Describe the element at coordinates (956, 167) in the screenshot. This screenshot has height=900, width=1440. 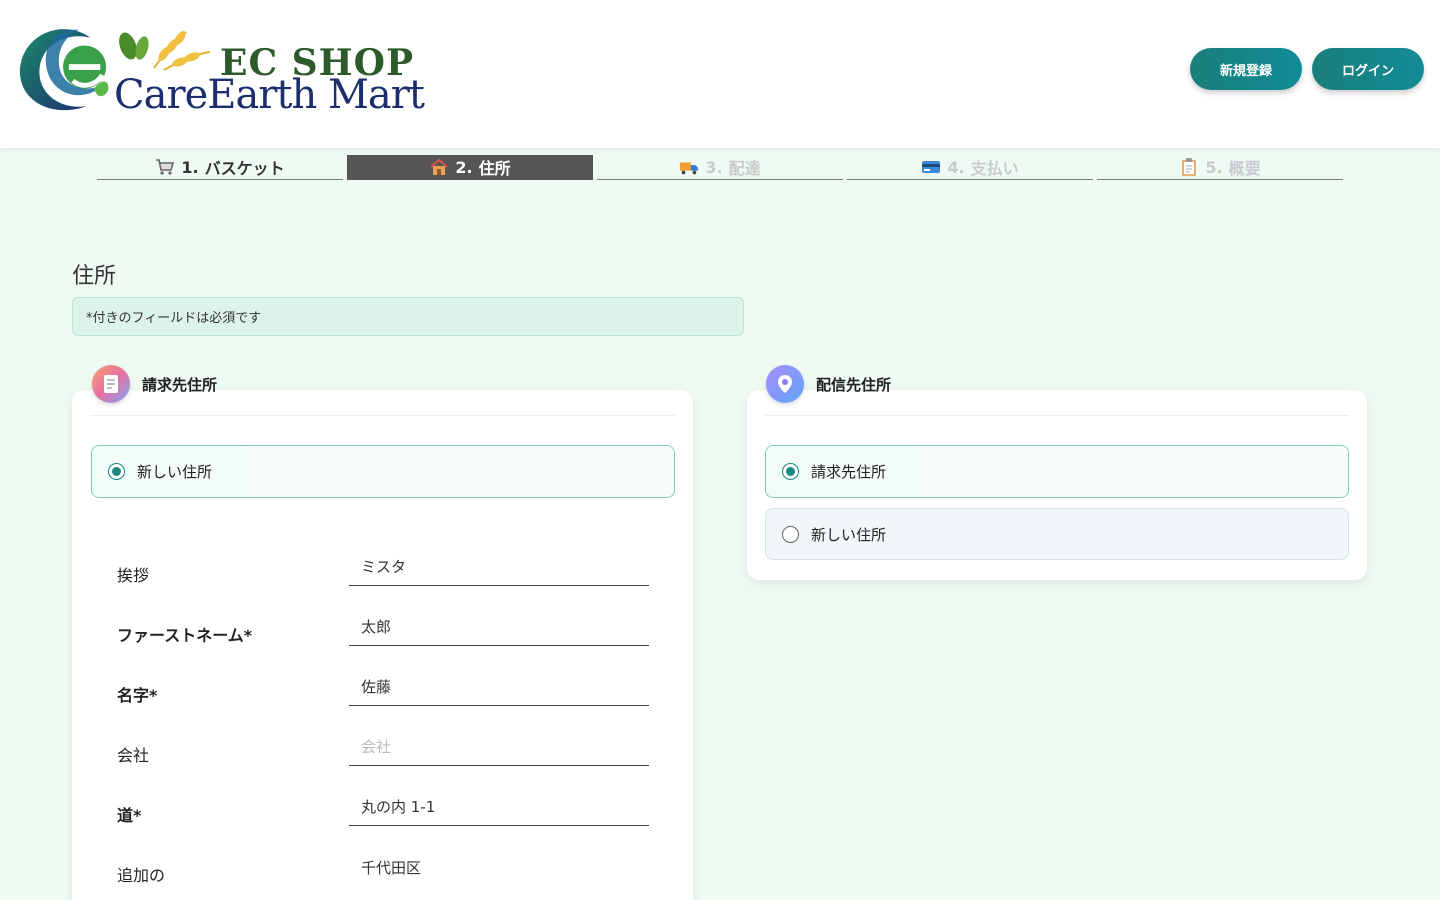
I see `step-number: 4.` at that location.